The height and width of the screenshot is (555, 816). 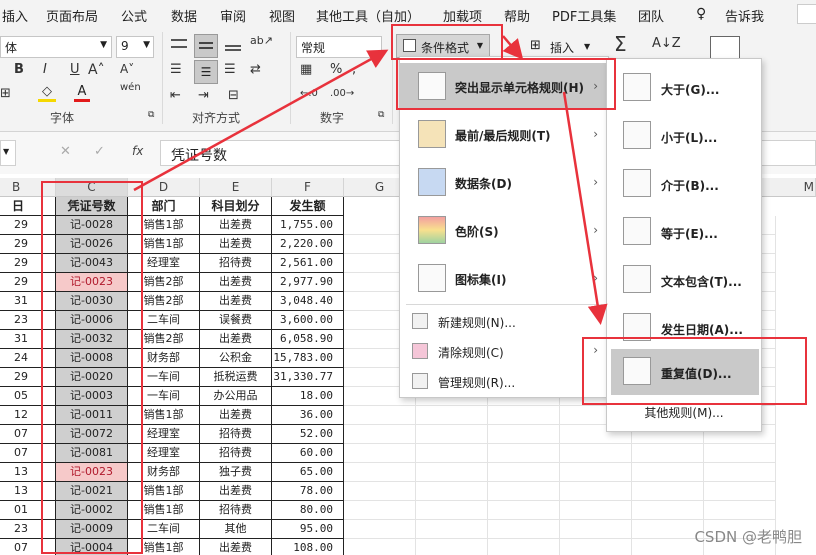 I want to click on arrow-to-menu, so click(x=513, y=47).